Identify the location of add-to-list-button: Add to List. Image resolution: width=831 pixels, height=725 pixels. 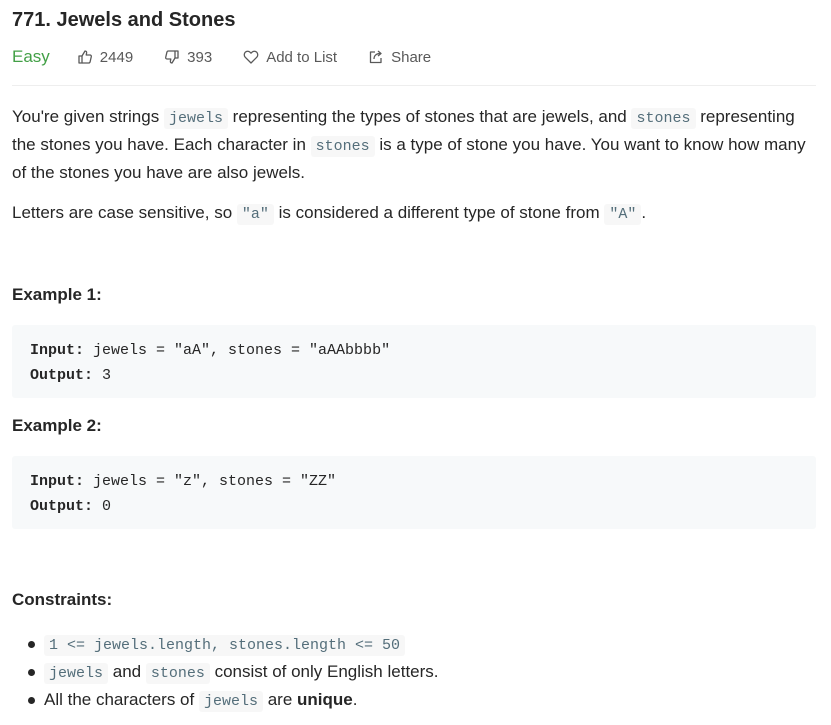
(290, 57).